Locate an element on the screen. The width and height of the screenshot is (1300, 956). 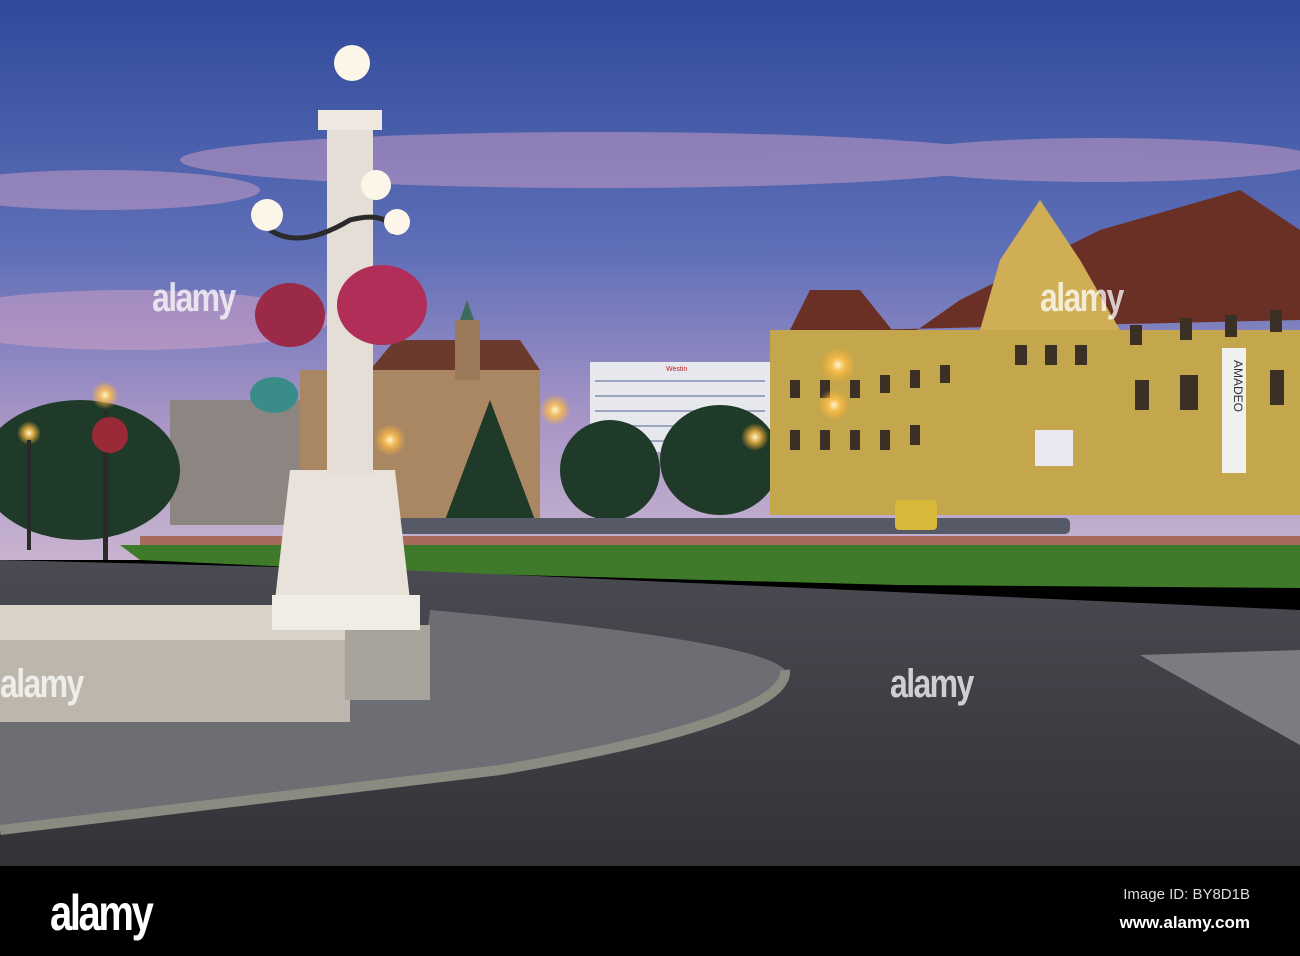
image-id: Image ID: BY8D1B is located at coordinates (1186, 894).